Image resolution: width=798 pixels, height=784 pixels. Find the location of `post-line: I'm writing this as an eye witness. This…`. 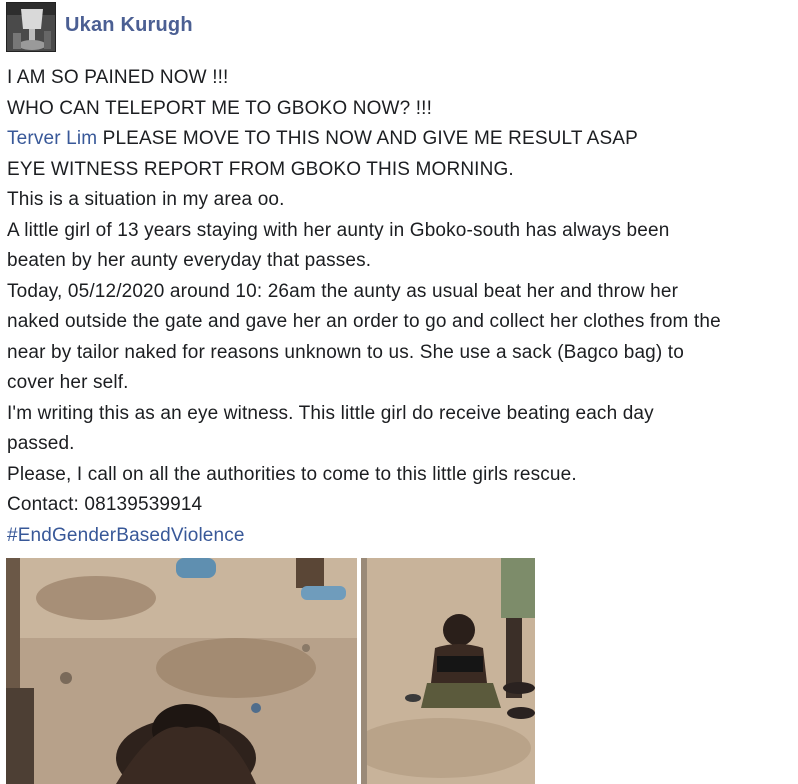

post-line: I'm writing this as an eye witness. This… is located at coordinates (330, 413).